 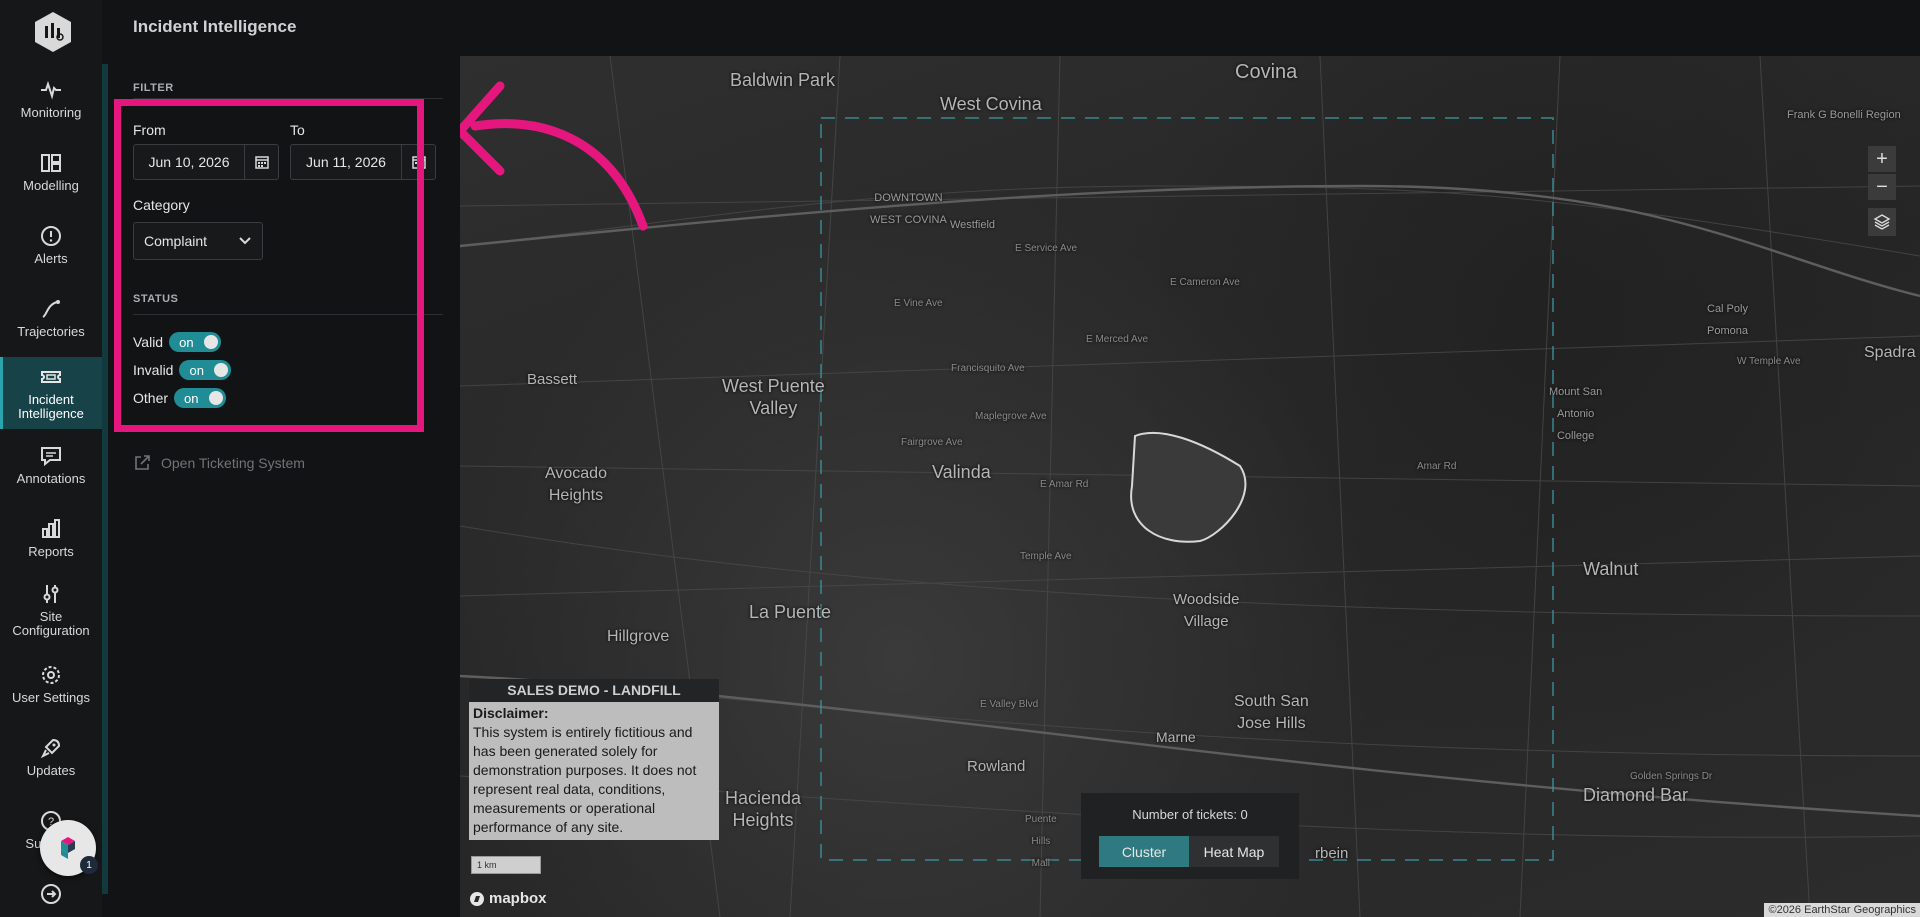 I want to click on map-label-arbein: rbein, so click(x=1332, y=853).